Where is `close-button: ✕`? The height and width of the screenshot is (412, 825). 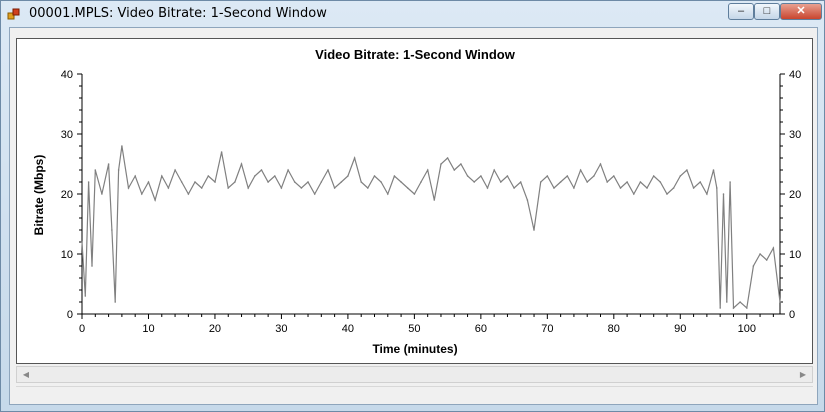
close-button: ✕ is located at coordinates (801, 11).